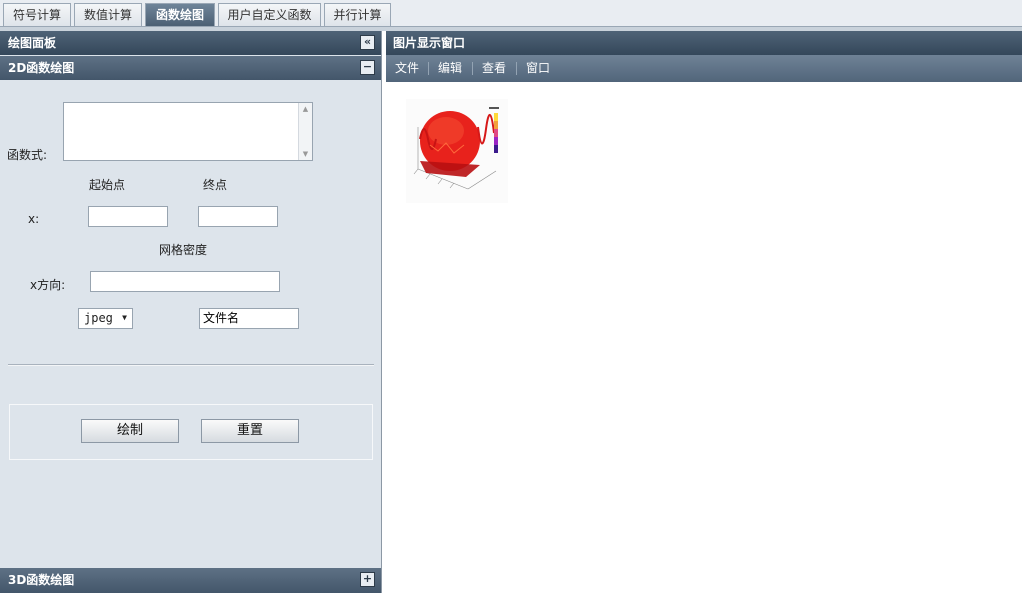 This screenshot has height=593, width=1022. What do you see at coordinates (511, 13) in the screenshot?
I see `tab-bar: 符号计算 数值计算 函数绘图 用户自定义函数 并行计算` at bounding box center [511, 13].